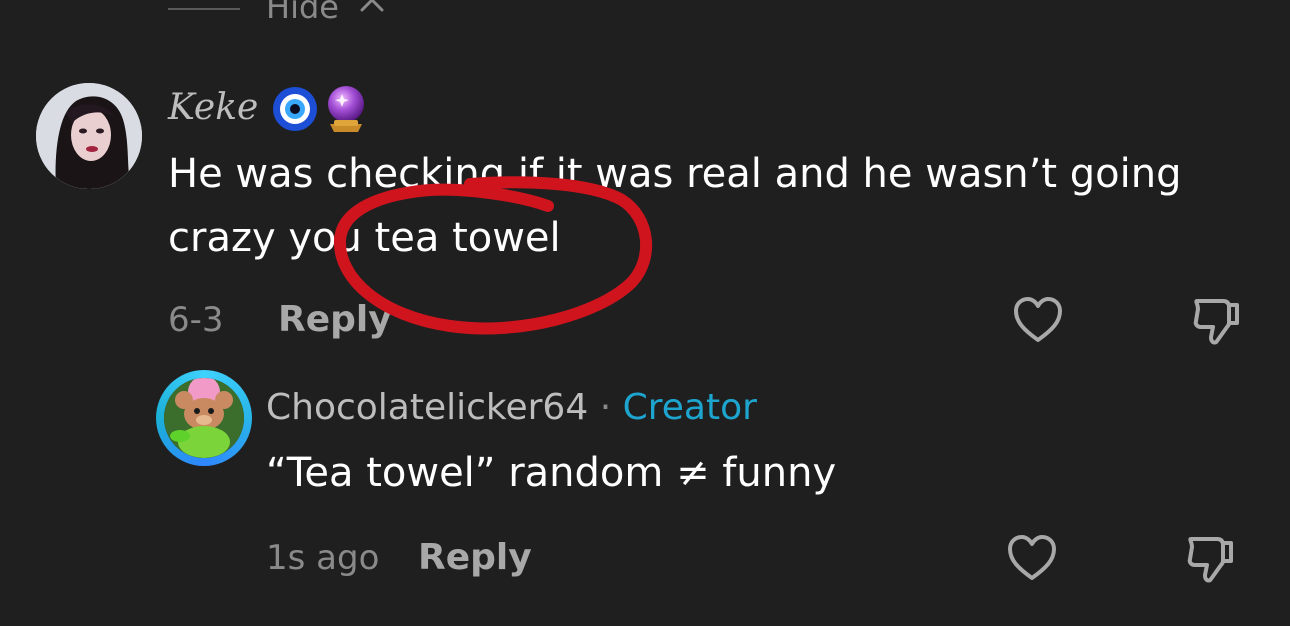 This screenshot has height=626, width=1290. Describe the element at coordinates (196, 320) in the screenshot. I see `comment-date: 6-3` at that location.